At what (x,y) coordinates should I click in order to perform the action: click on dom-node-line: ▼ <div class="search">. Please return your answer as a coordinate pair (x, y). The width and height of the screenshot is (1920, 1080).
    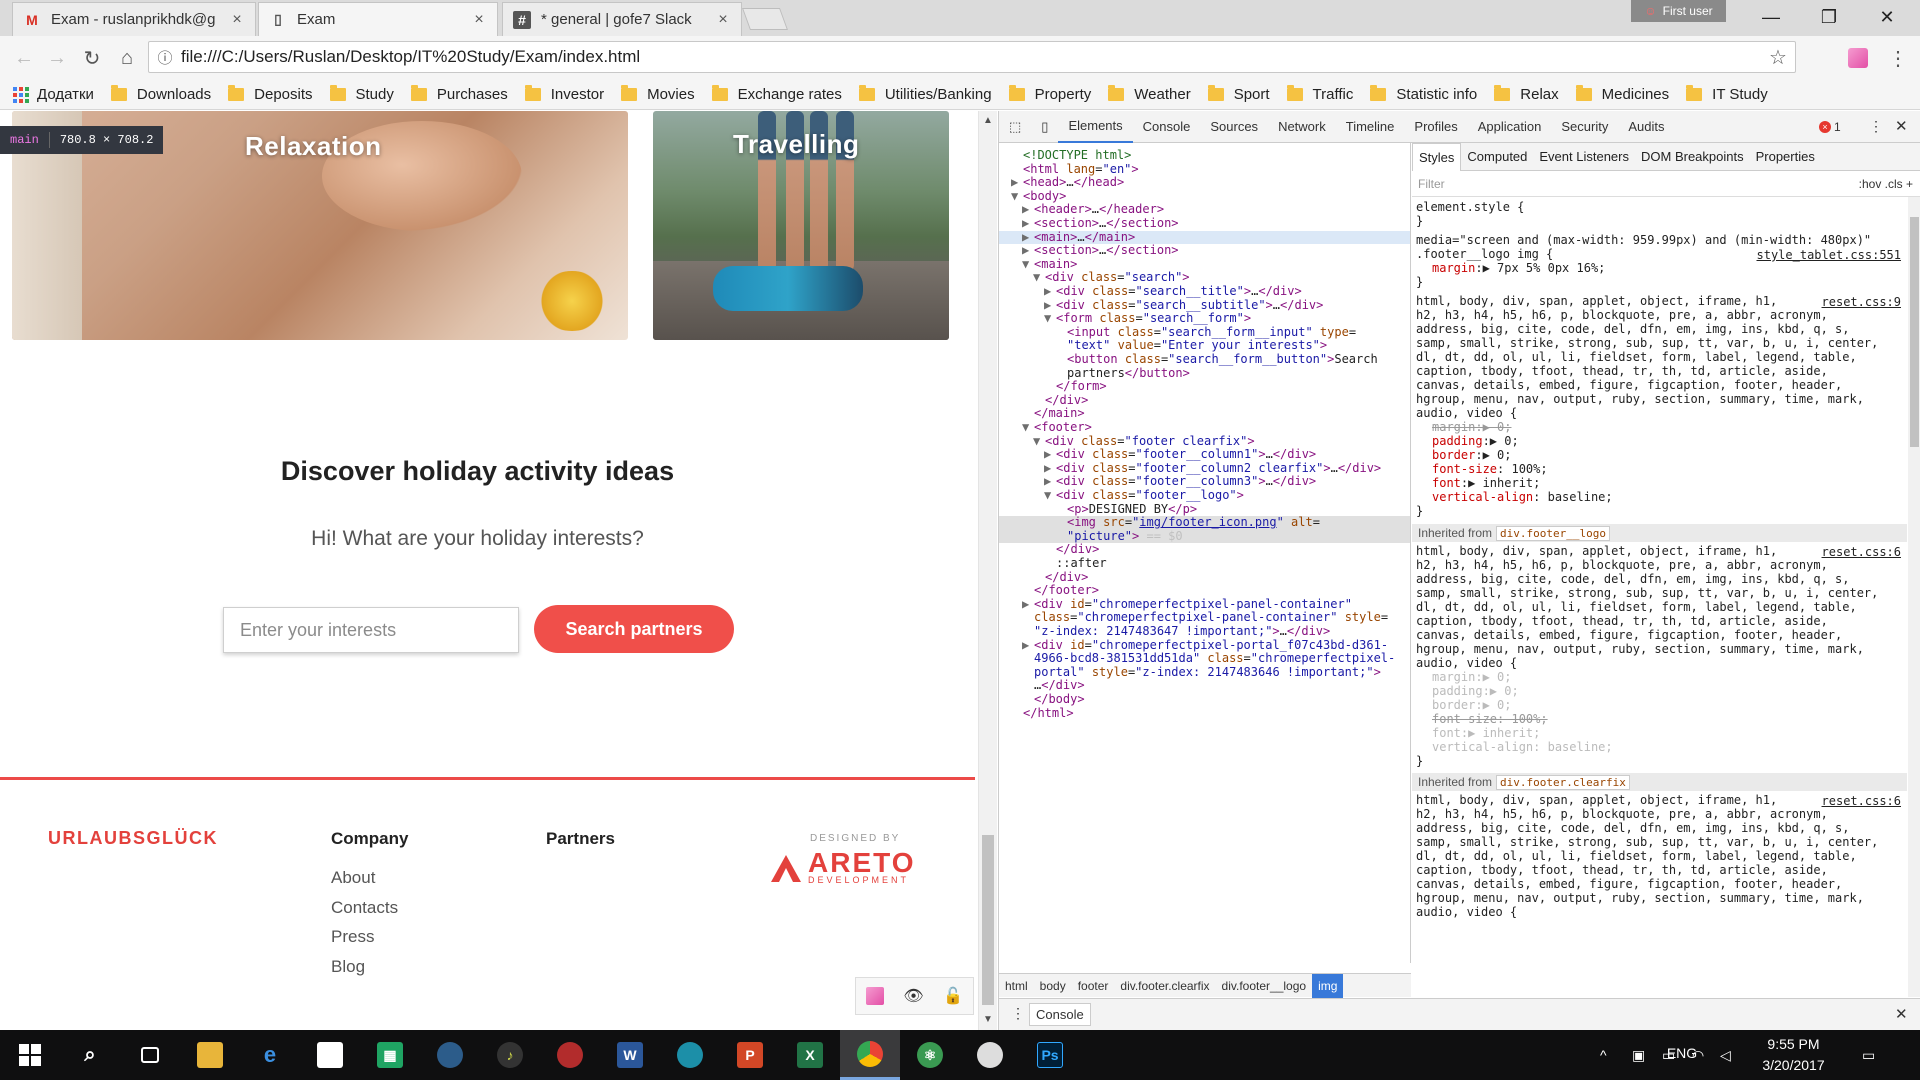
    Looking at the image, I should click on (1111, 278).